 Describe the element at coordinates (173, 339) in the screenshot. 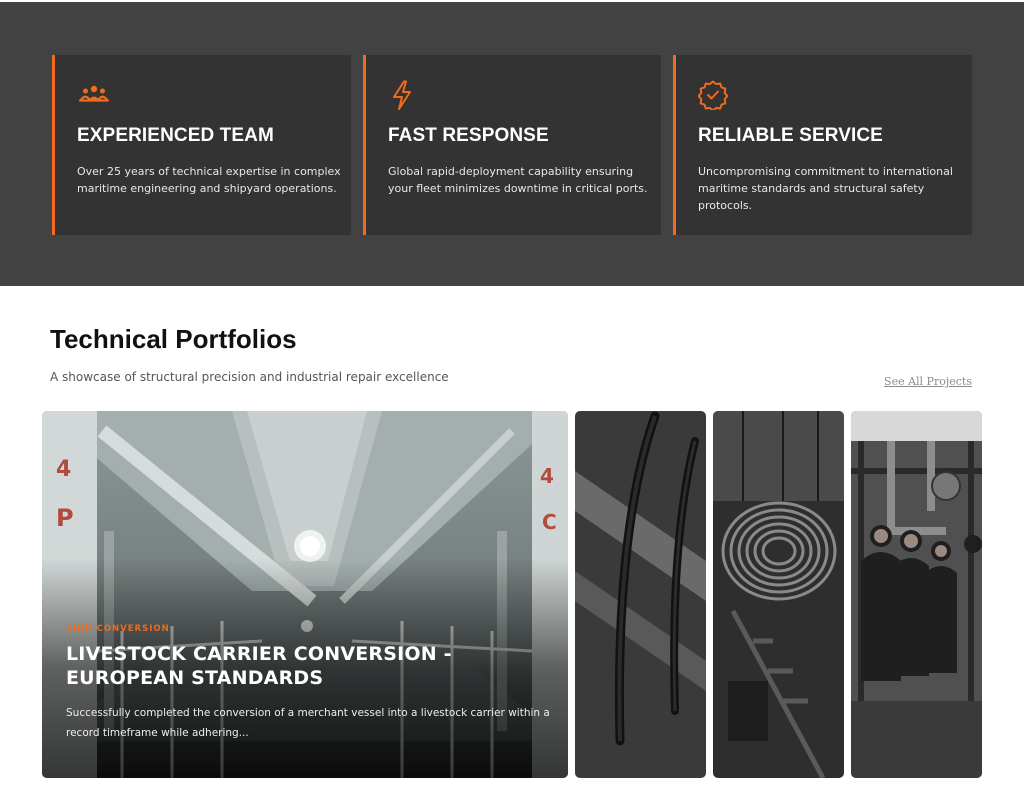

I see `portfolio-title: Technical Portfolios` at that location.